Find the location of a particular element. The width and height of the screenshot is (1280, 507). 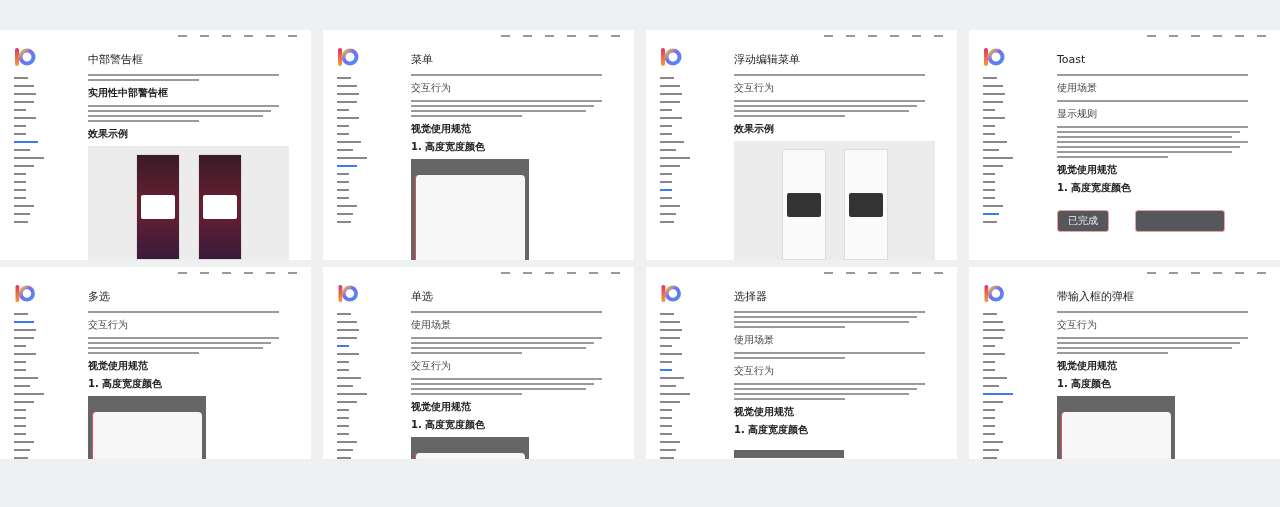

page-title: 多选 is located at coordinates (99, 296).